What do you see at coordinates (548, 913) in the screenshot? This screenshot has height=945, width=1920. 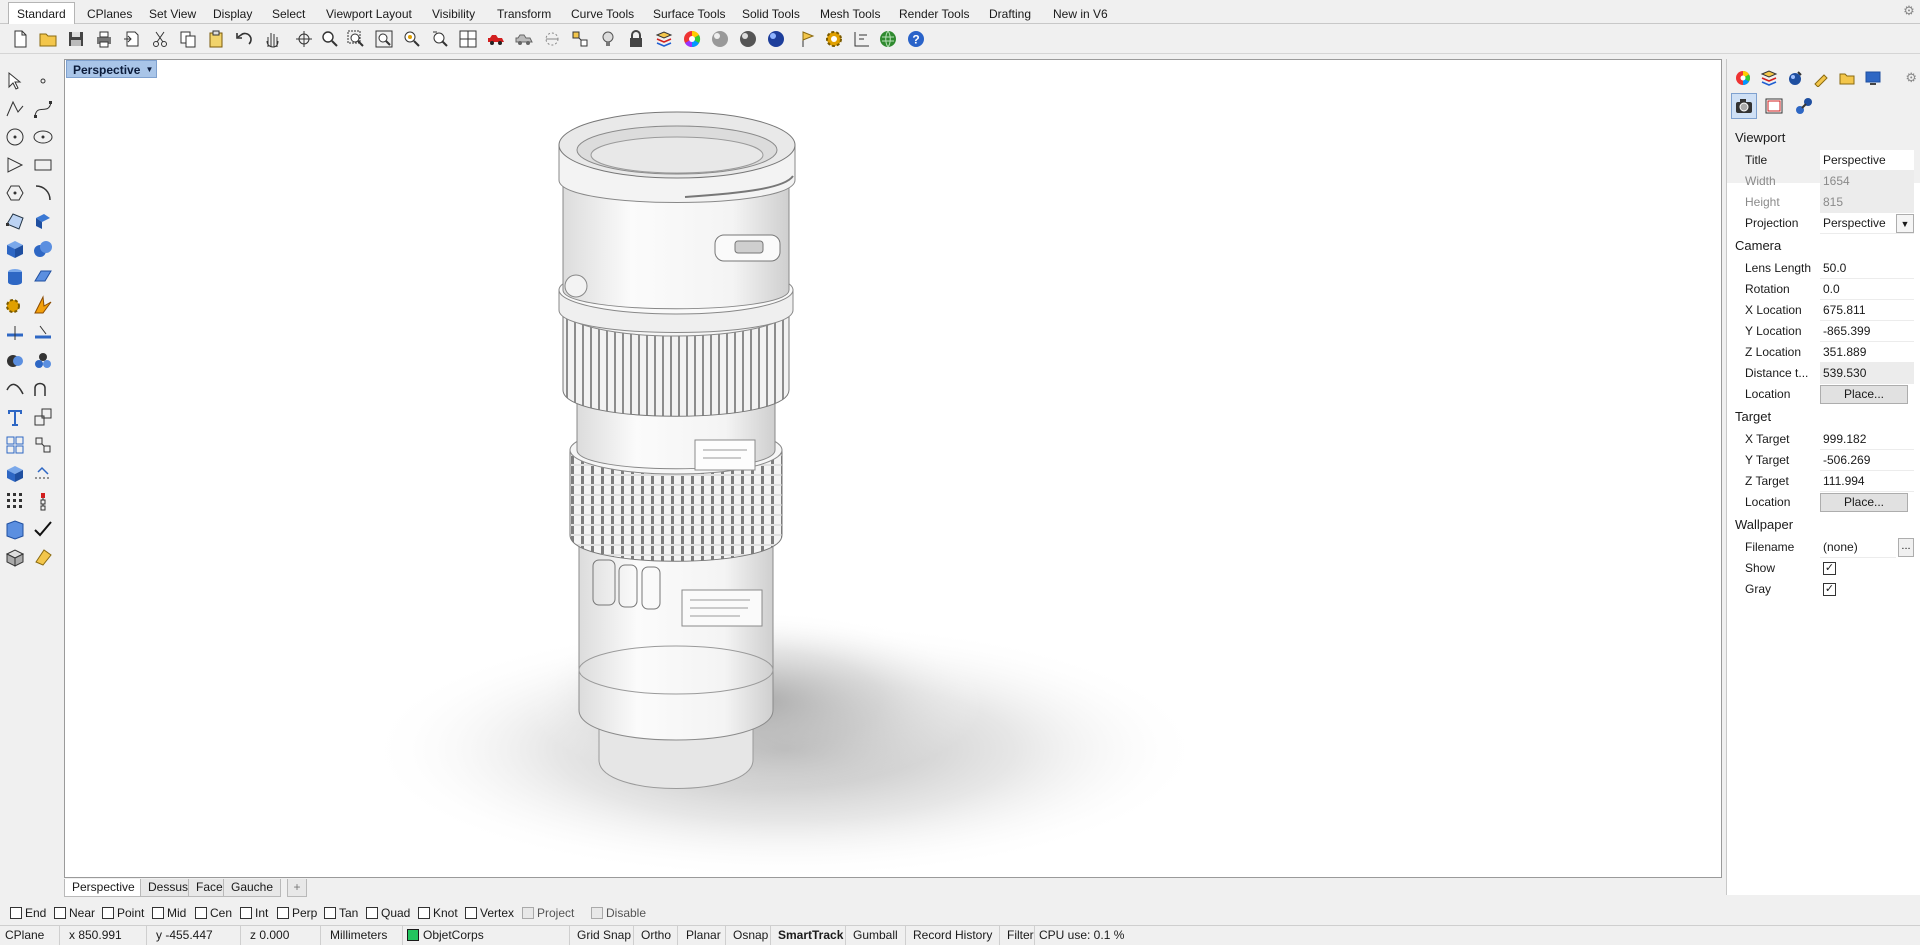 I see `osnap-project: Project` at bounding box center [548, 913].